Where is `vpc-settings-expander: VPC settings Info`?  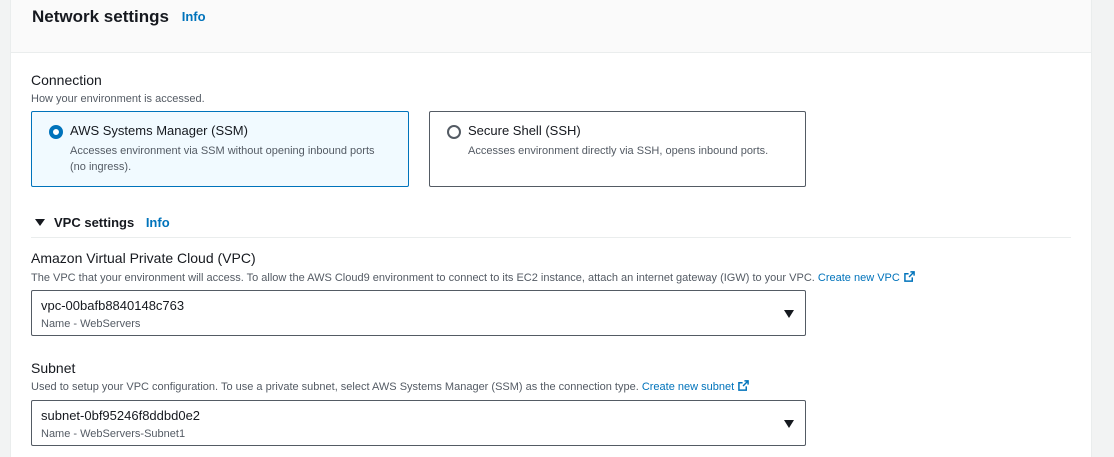 vpc-settings-expander: VPC settings Info is located at coordinates (102, 222).